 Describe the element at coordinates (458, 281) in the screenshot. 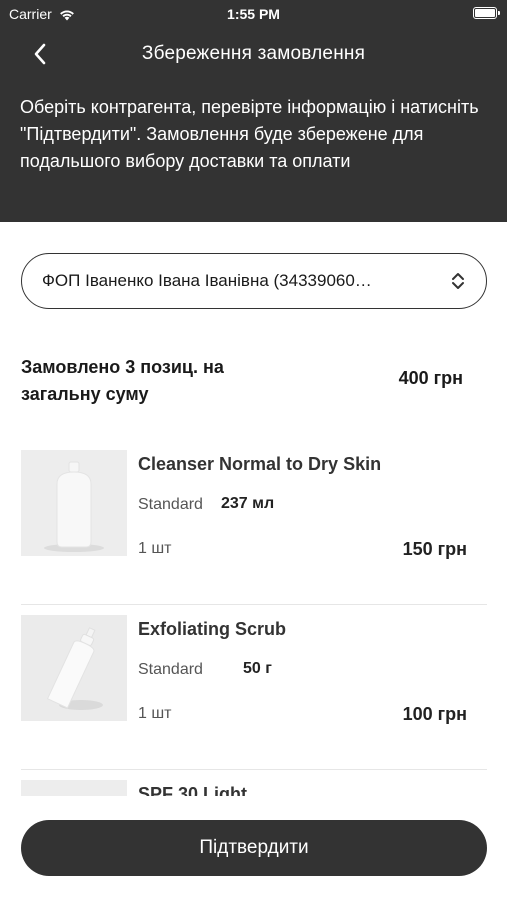

I see `chevron-up-down-icon` at that location.